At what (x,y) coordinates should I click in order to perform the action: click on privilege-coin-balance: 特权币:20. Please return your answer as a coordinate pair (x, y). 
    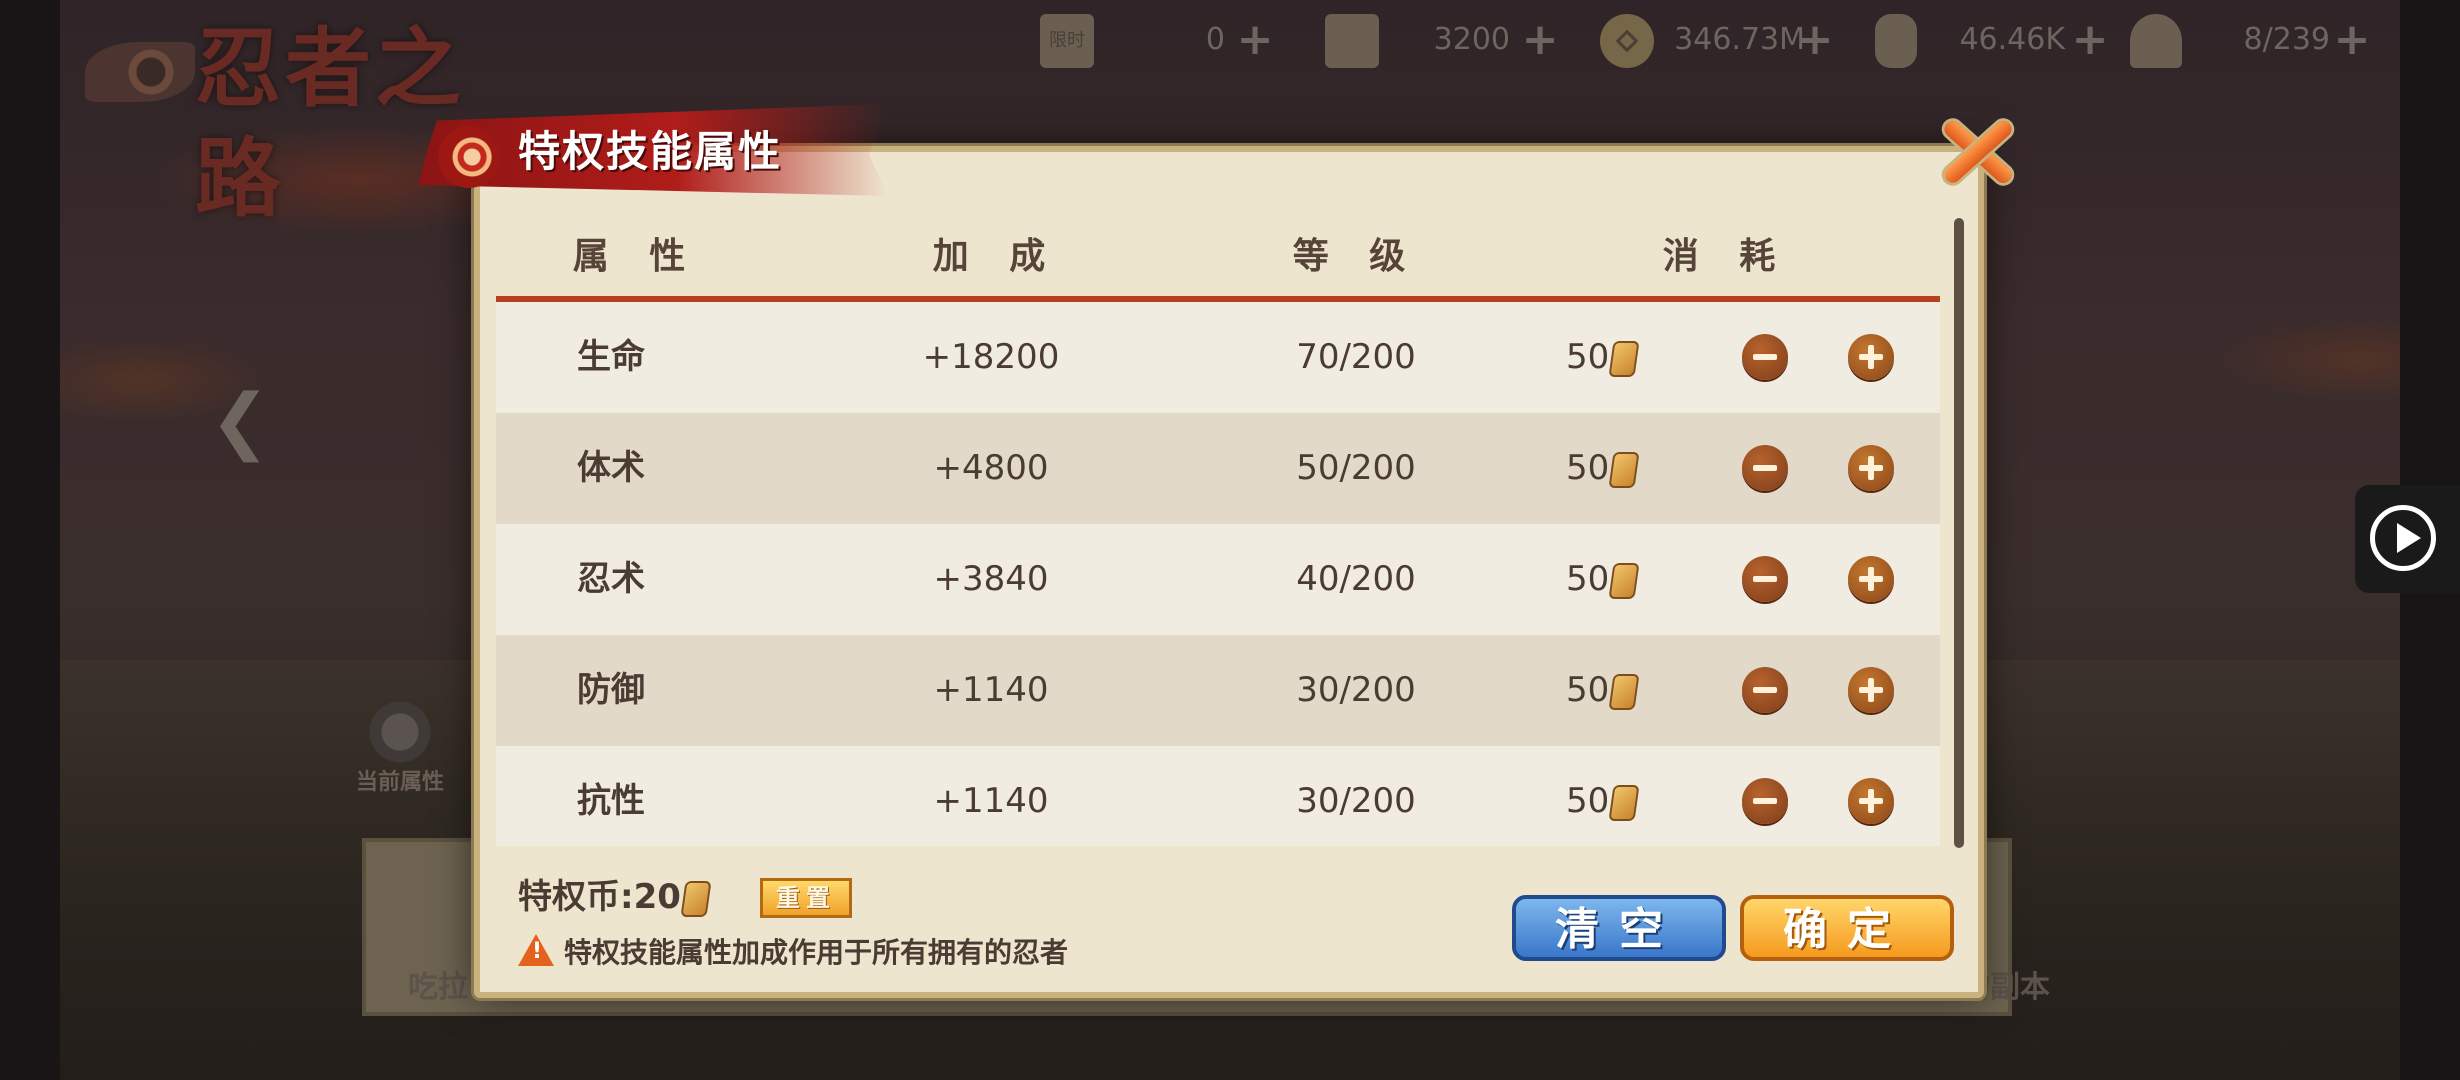
    Looking at the image, I should click on (615, 897).